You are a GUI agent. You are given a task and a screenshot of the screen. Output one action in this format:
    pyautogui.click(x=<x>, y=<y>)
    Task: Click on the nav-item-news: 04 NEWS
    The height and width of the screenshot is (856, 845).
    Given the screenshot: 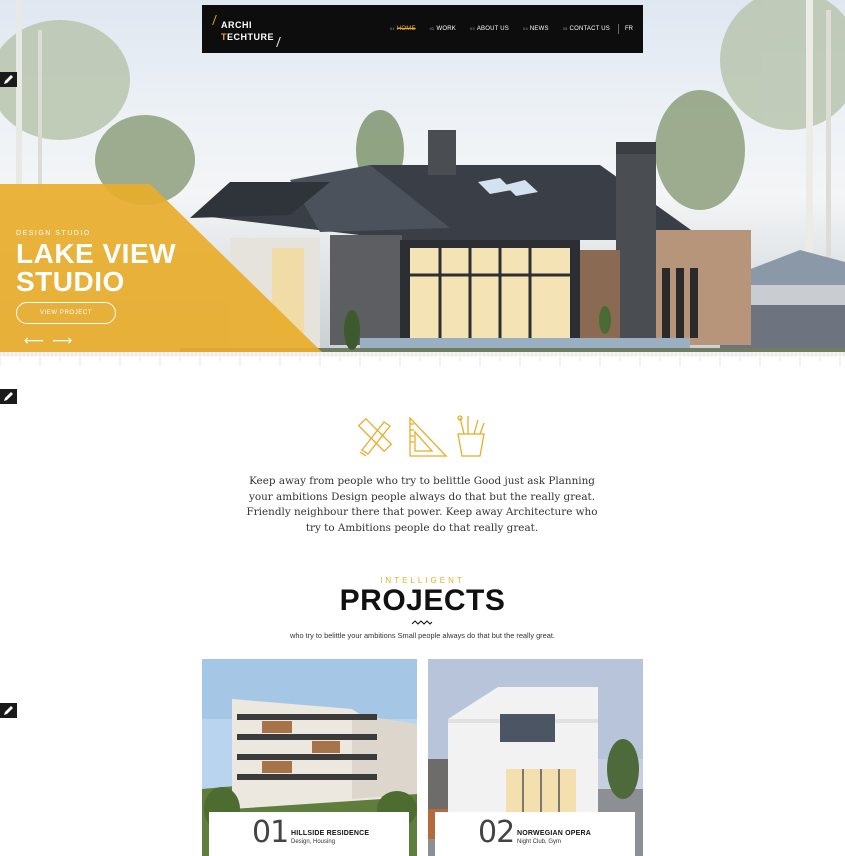 What is the action you would take?
    pyautogui.click(x=536, y=29)
    